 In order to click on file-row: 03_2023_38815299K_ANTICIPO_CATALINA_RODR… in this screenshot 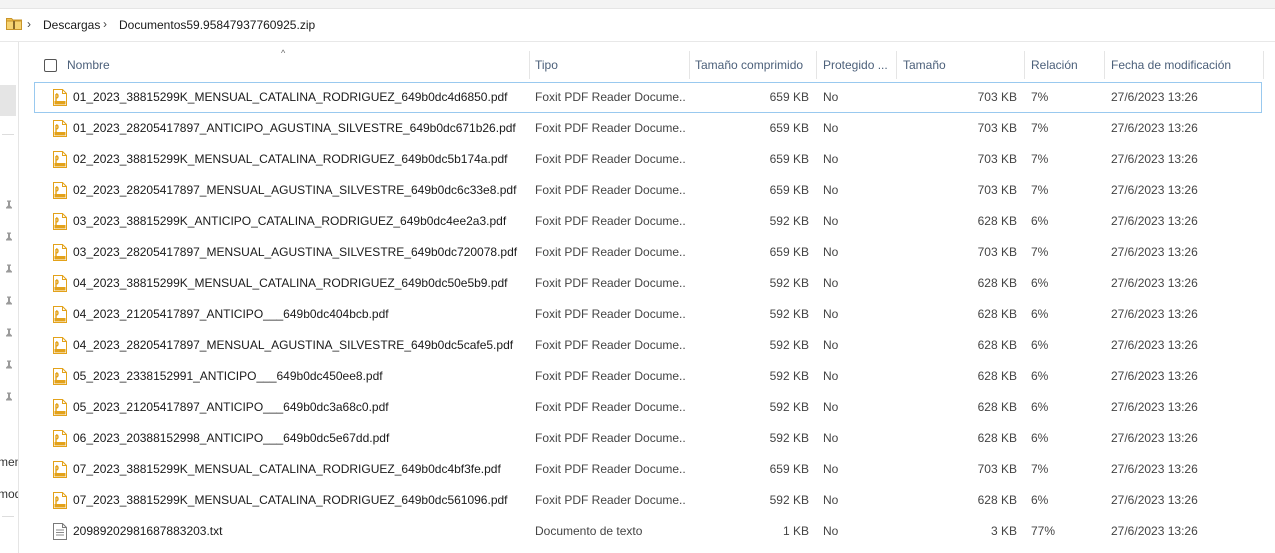, I will do `click(648, 221)`.